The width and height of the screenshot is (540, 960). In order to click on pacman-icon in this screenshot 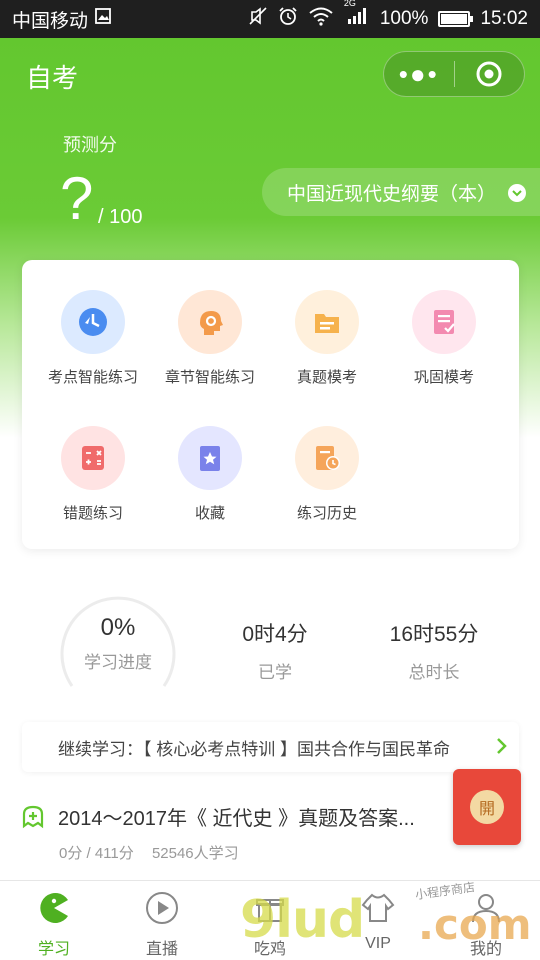, I will do `click(54, 908)`.